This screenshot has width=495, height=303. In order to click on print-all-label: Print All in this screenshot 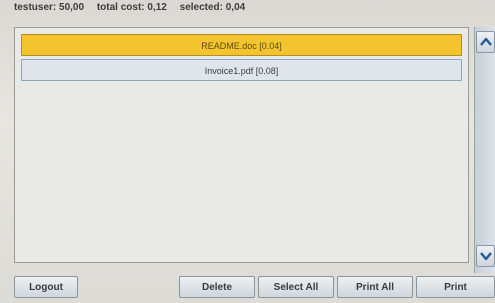, I will do `click(375, 287)`.